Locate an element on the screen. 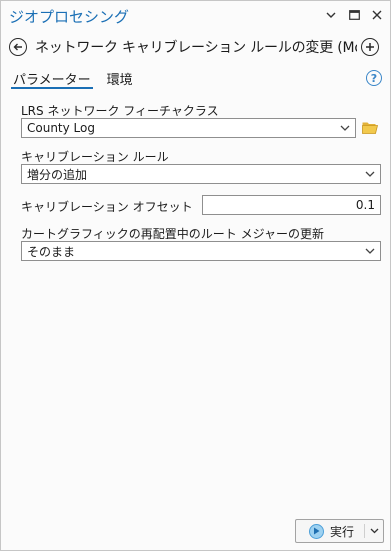 This screenshot has width=391, height=551. rule-select: 増分の追加 is located at coordinates (201, 174).